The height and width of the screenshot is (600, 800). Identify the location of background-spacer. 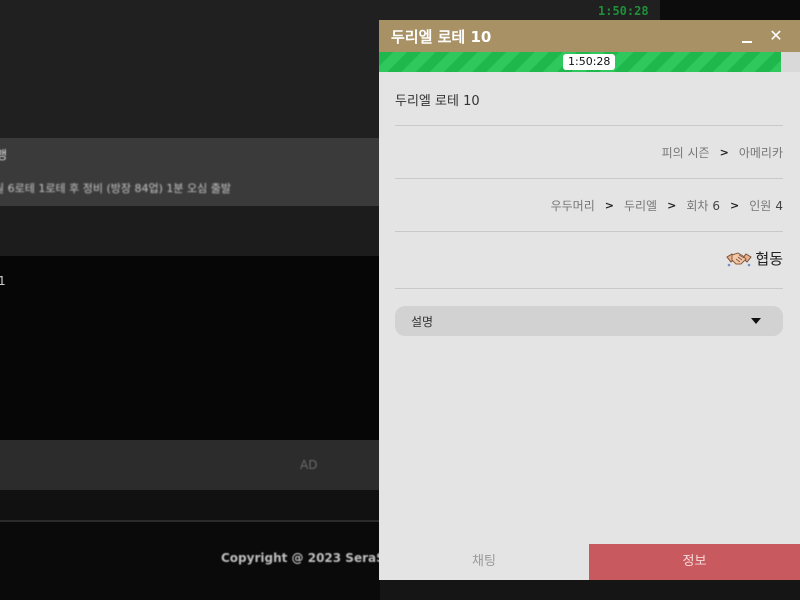
(190, 231).